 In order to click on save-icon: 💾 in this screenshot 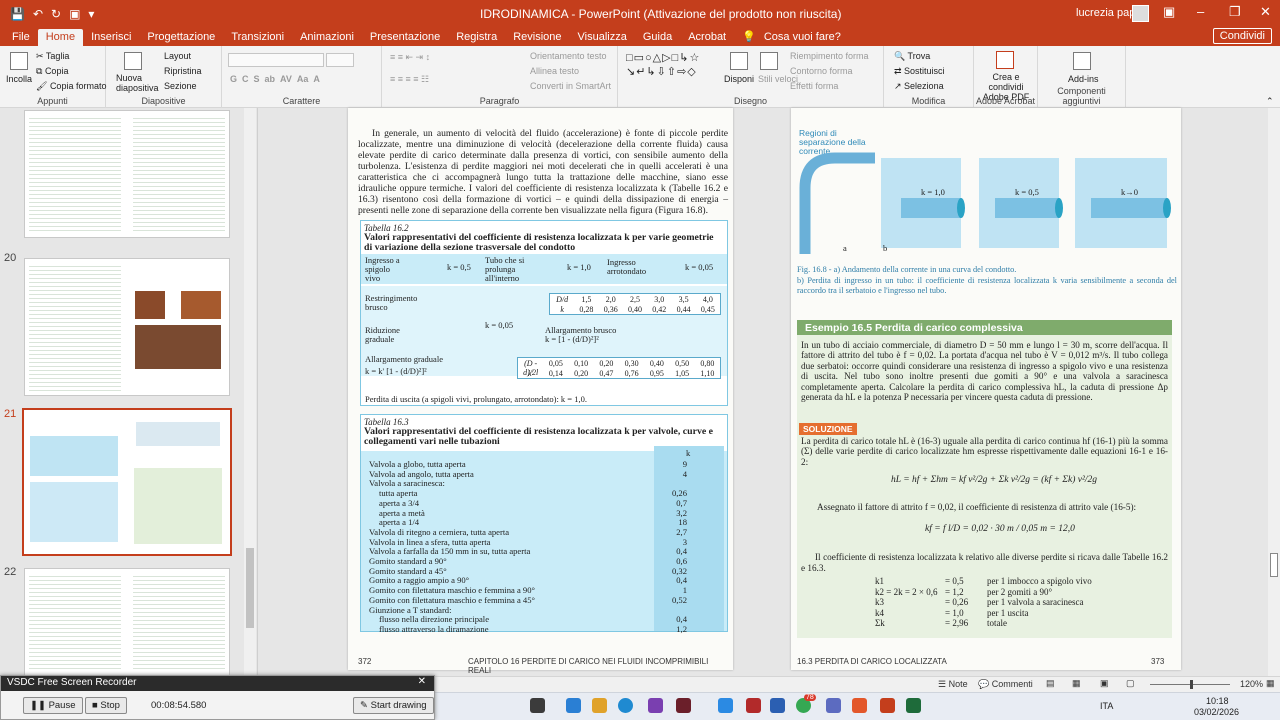, I will do `click(17, 14)`.